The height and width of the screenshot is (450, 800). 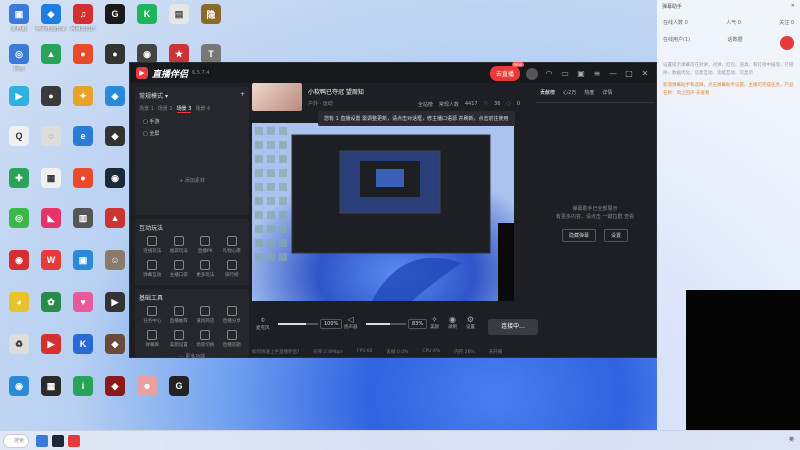 I want to click on desktop-icon: Q, so click(x=19, y=146).